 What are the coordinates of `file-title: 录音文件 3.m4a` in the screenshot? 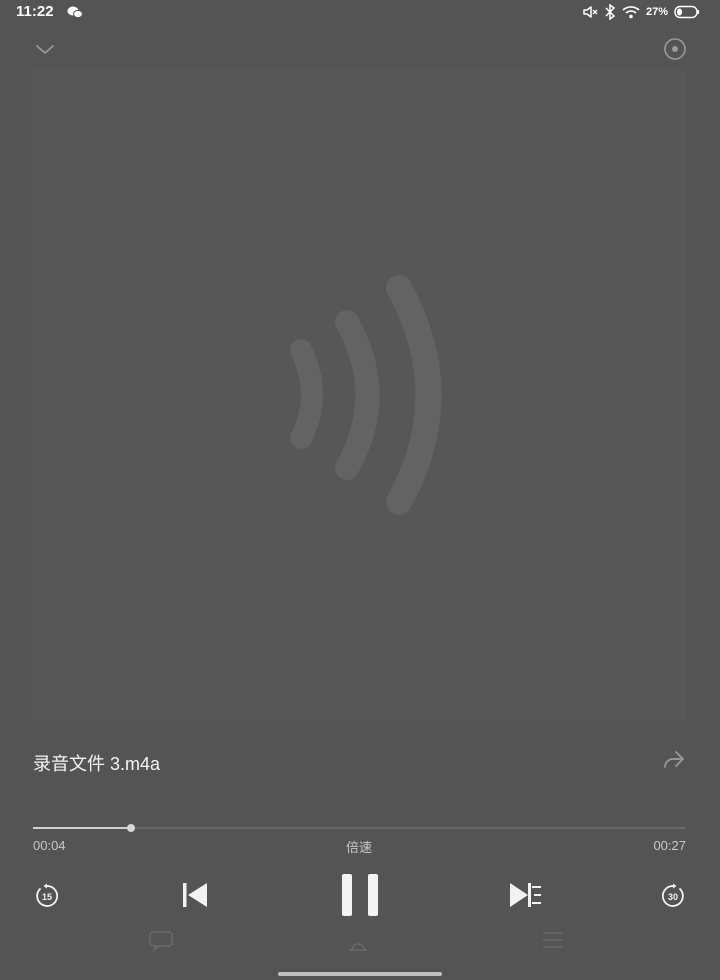 It's located at (97, 764).